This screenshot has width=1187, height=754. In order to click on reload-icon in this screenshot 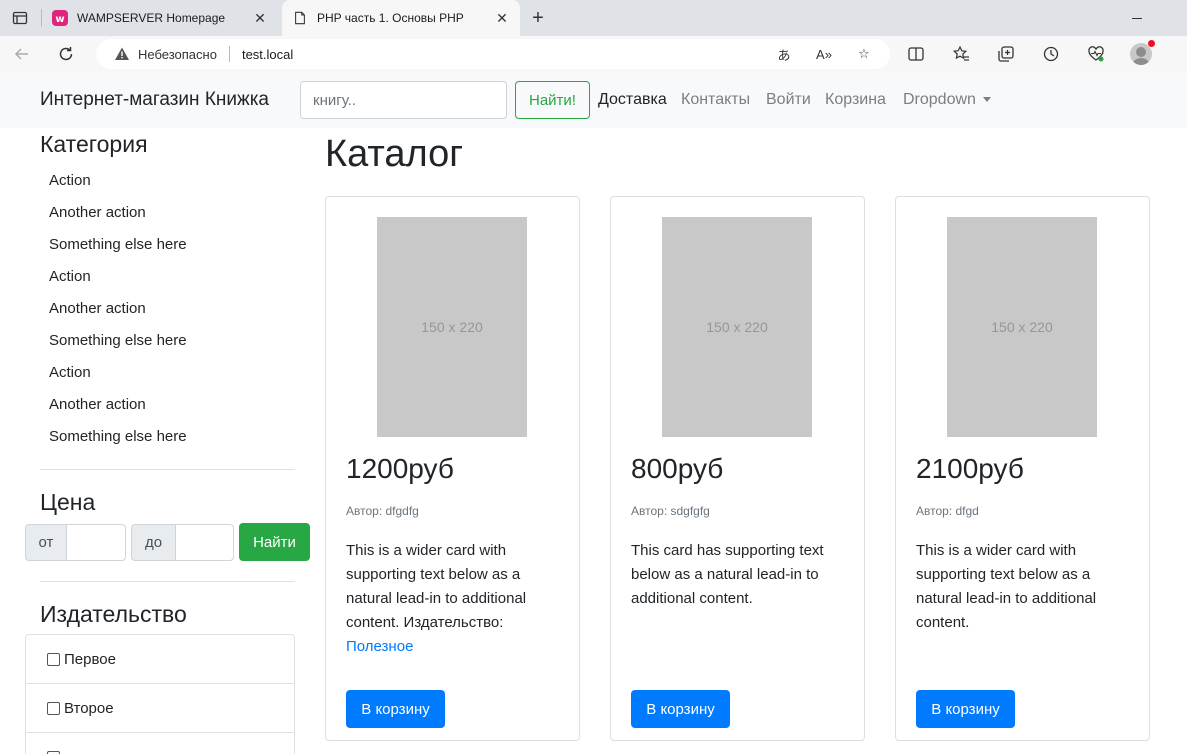, I will do `click(66, 54)`.